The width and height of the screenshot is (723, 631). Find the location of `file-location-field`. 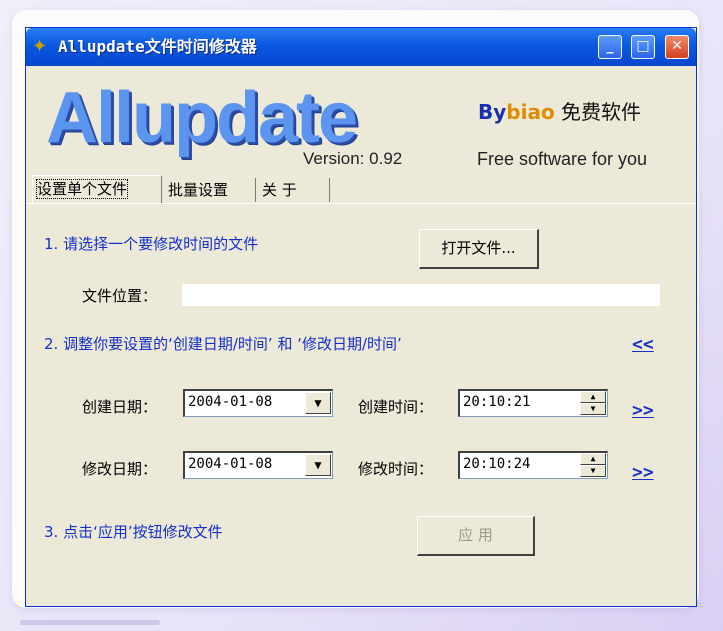

file-location-field is located at coordinates (421, 295).